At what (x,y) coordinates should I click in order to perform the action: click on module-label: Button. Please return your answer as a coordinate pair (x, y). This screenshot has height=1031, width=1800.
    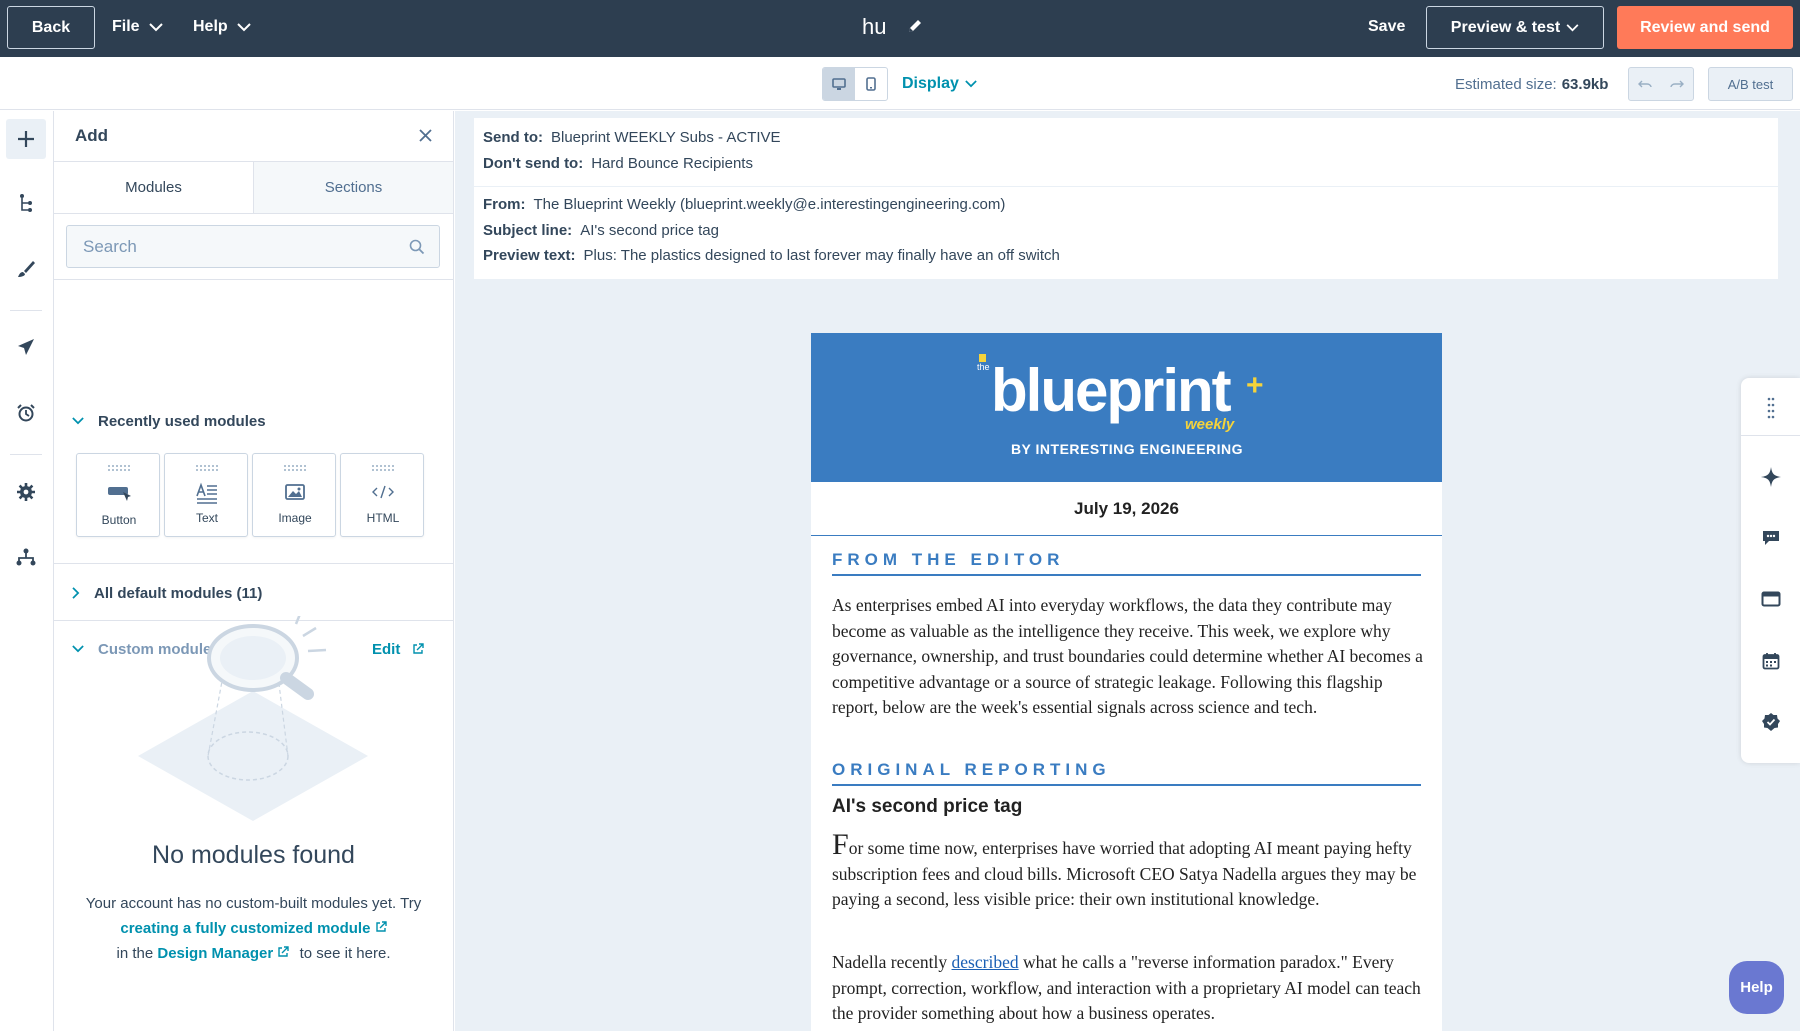
    Looking at the image, I should click on (119, 520).